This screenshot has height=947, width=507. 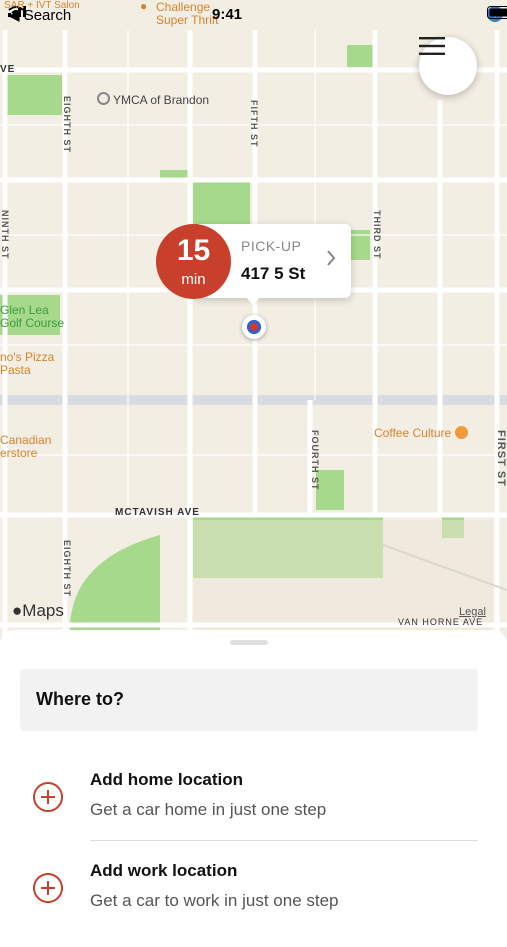 I want to click on eta-badge: 15 min, so click(x=193, y=261).